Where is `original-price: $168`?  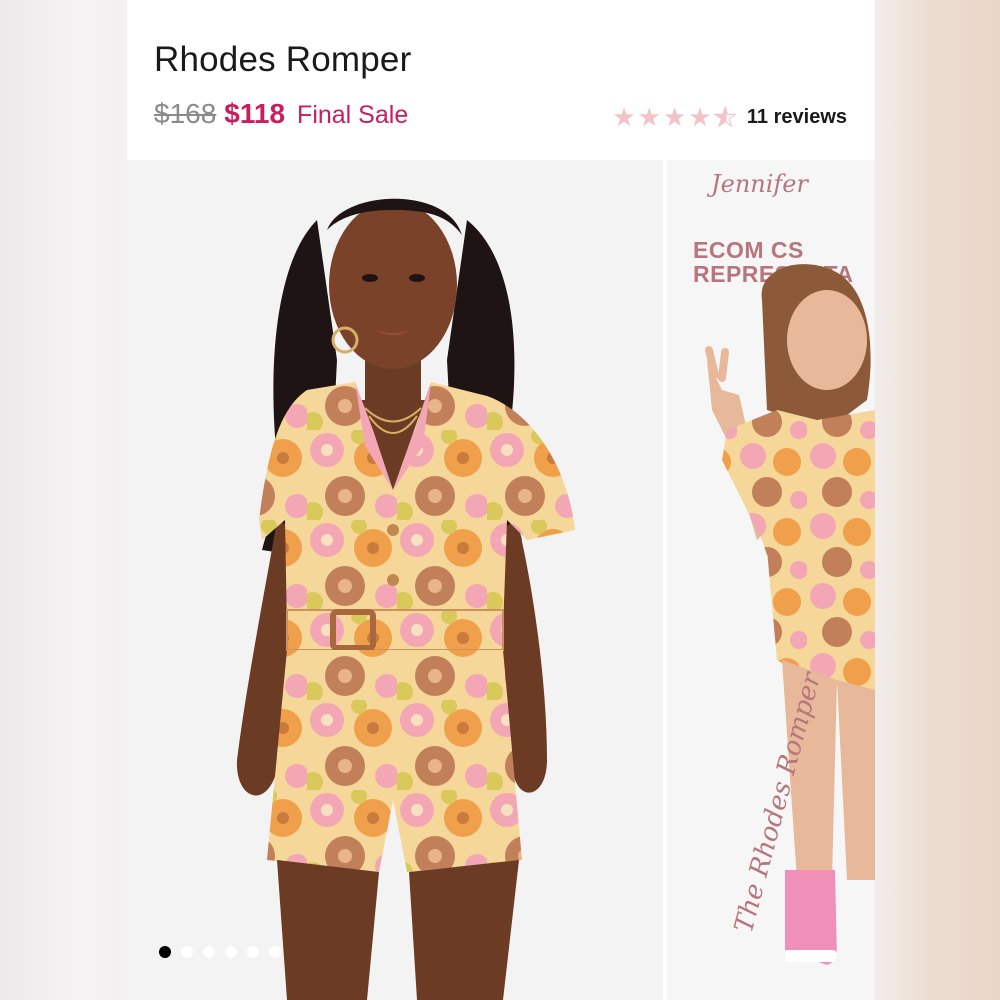
original-price: $168 is located at coordinates (185, 113).